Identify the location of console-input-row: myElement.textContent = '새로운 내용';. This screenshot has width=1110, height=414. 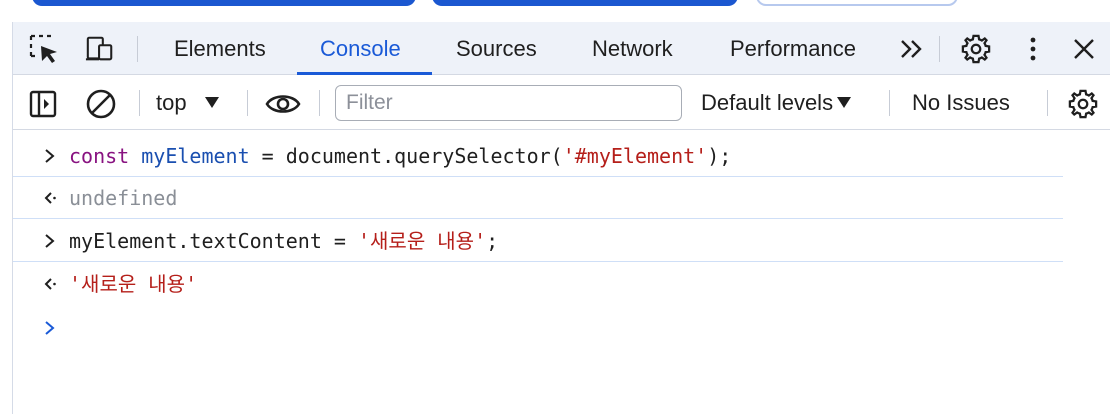
(538, 241).